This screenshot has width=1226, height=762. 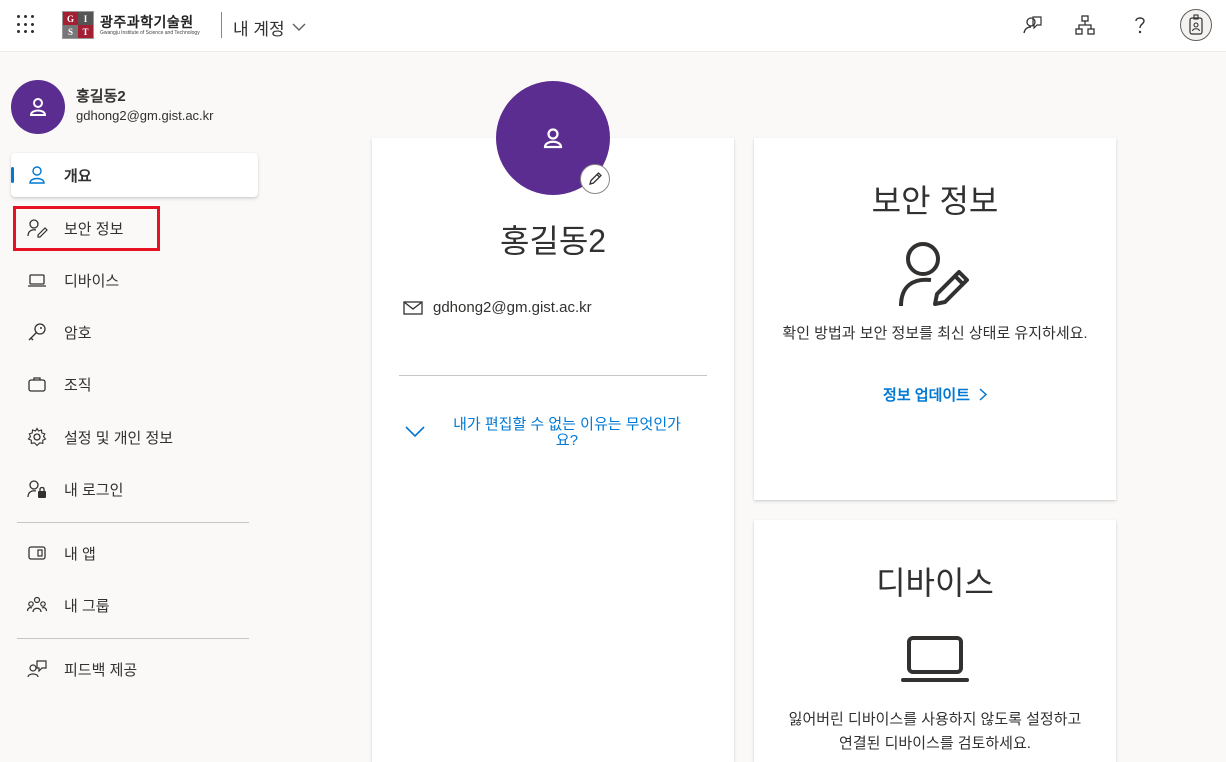 I want to click on user-badge-icon, so click(x=1196, y=25).